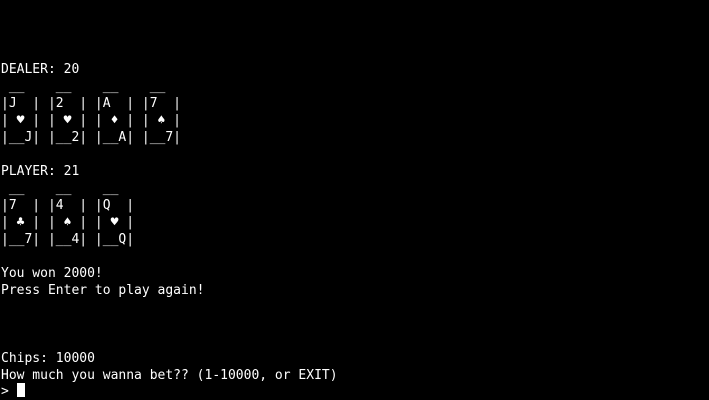 The width and height of the screenshot is (709, 400). I want to click on player-score: PLAYER: 21, so click(40, 171).